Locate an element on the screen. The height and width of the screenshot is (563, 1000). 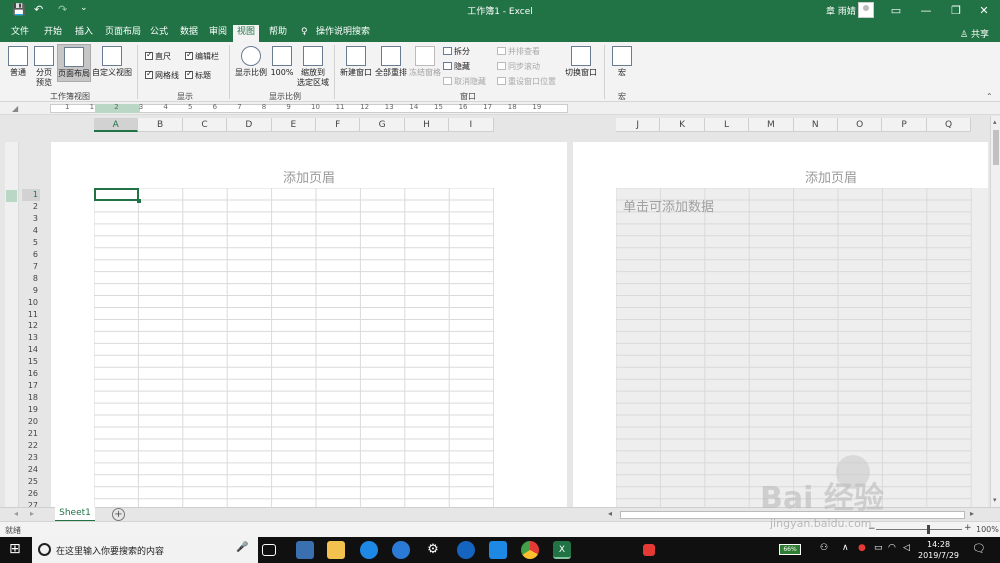
close-button: ✕ is located at coordinates (984, 11).